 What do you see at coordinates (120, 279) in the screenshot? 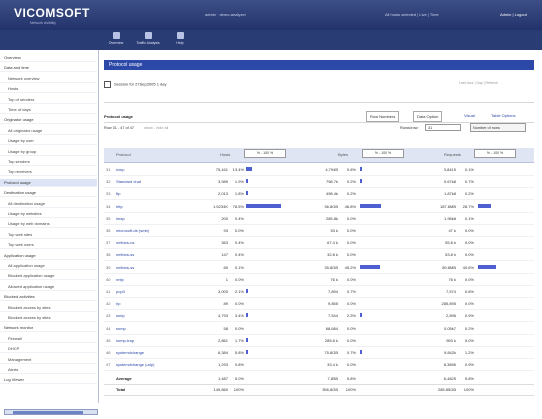
I see `protocol-name-link: nntp` at bounding box center [120, 279].